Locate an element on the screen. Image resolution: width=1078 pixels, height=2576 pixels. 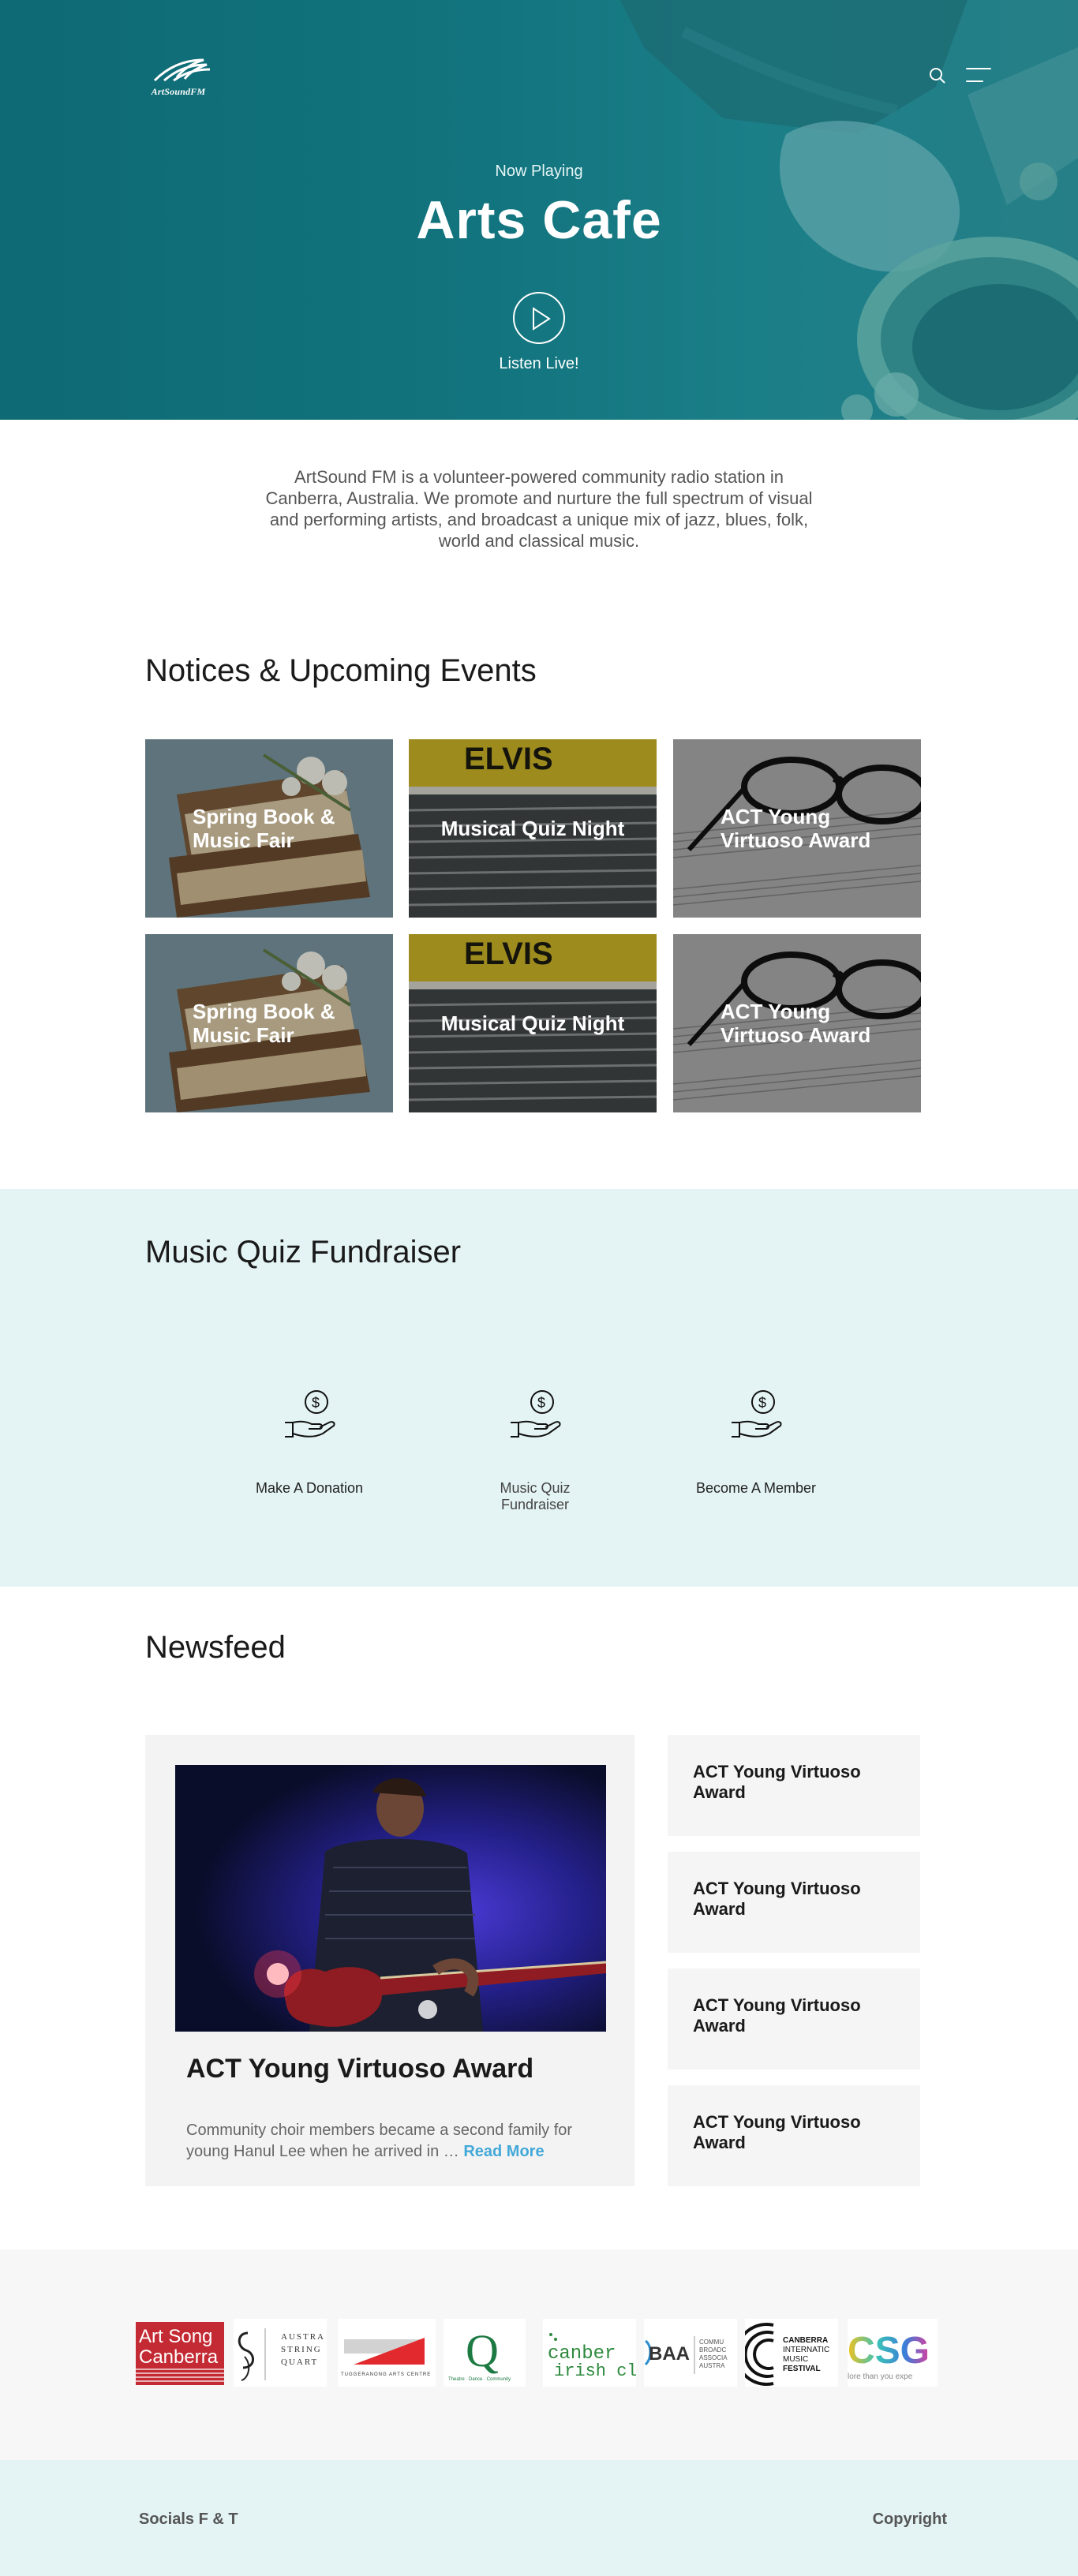
logo-text: INTERNATIC is located at coordinates (806, 2350).